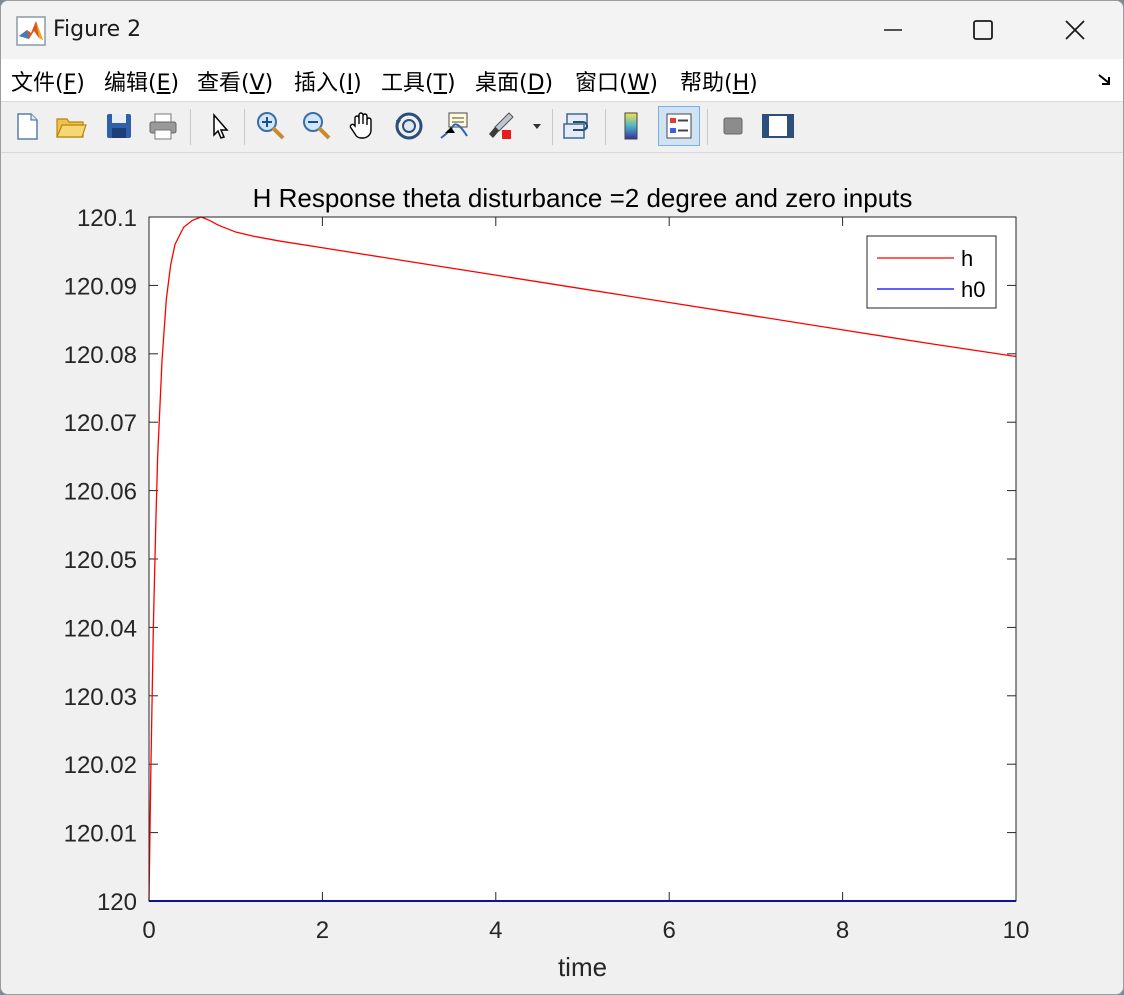 Image resolution: width=1124 pixels, height=995 pixels. I want to click on new-file-icon, so click(27, 126).